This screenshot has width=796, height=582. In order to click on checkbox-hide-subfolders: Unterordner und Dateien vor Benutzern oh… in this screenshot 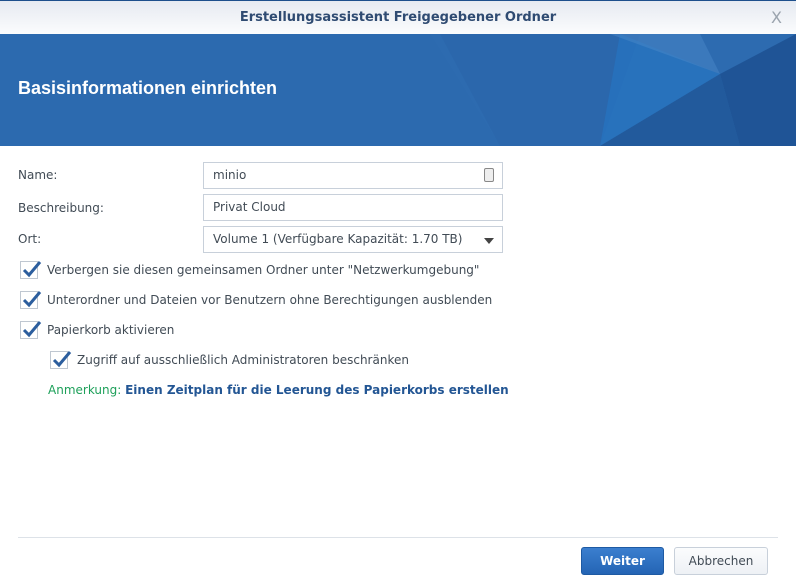, I will do `click(256, 300)`.